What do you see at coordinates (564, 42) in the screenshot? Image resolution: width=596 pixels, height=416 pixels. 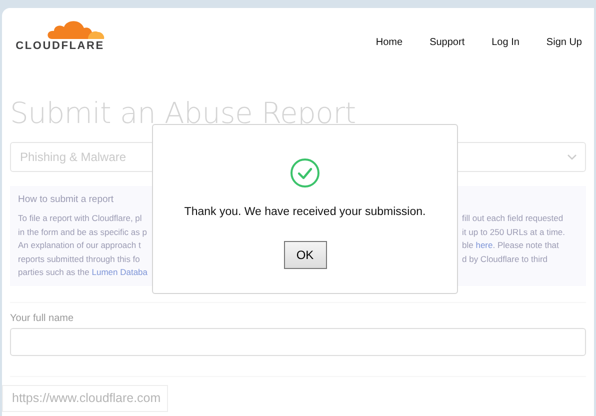 I see `nav-link: Sign Up` at bounding box center [564, 42].